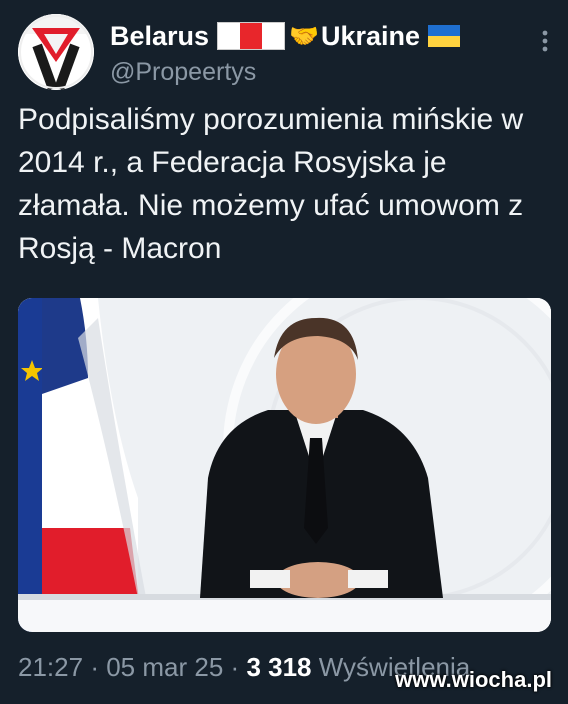  Describe the element at coordinates (370, 35) in the screenshot. I see `display-name-suffix: Ukraine` at that location.